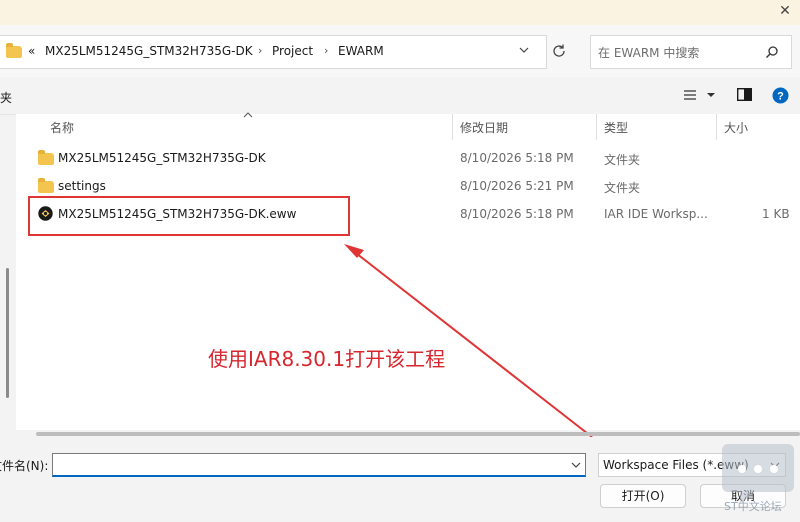 The width and height of the screenshot is (800, 522). Describe the element at coordinates (776, 214) in the screenshot. I see `file-size: 1 KB` at that location.